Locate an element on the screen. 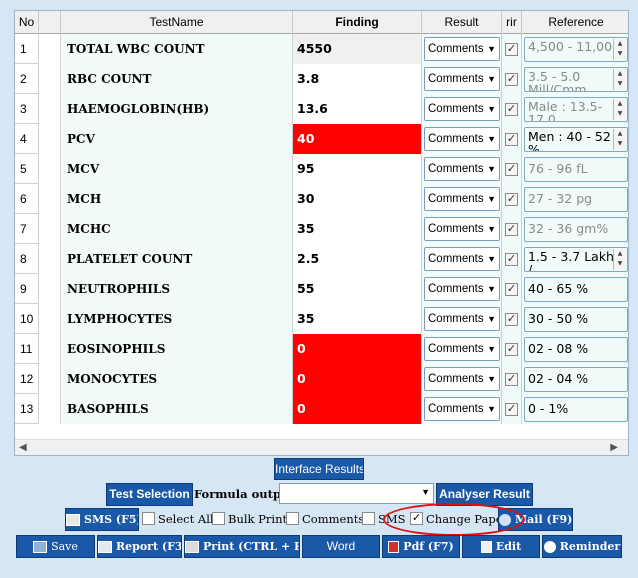 The width and height of the screenshot is (638, 578). comments-checkbox is located at coordinates (292, 518).